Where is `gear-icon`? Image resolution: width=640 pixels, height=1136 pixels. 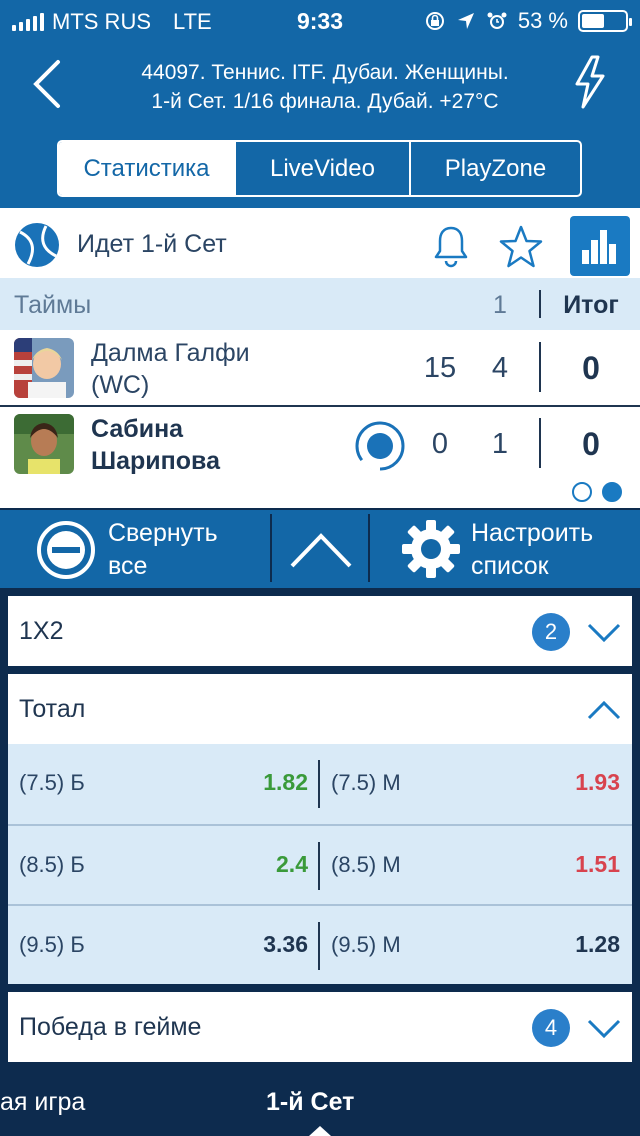
gear-icon is located at coordinates (431, 549).